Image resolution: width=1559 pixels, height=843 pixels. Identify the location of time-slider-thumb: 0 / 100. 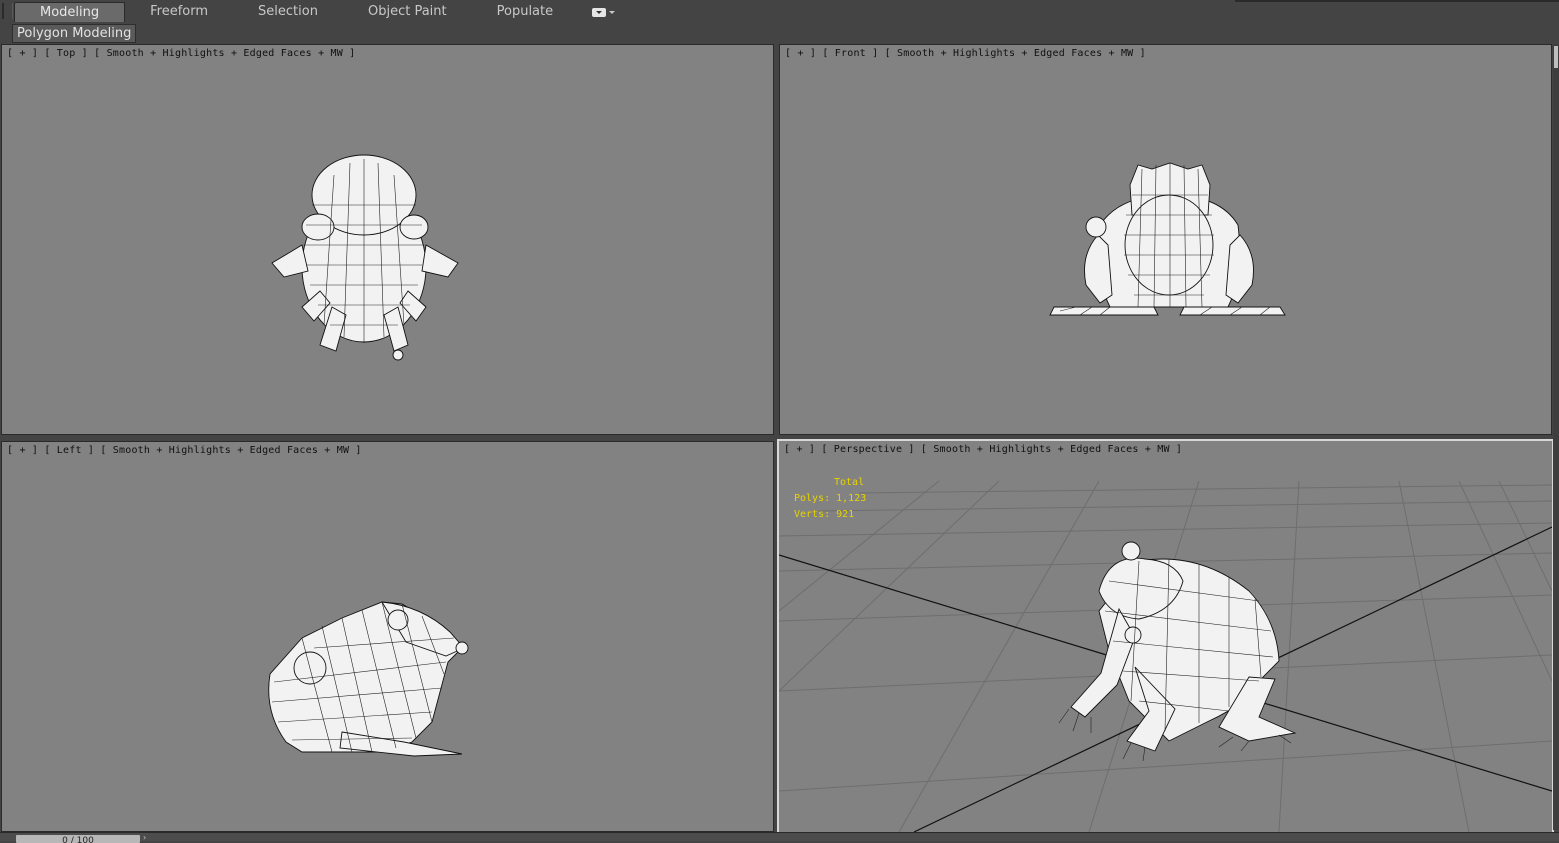
(78, 839).